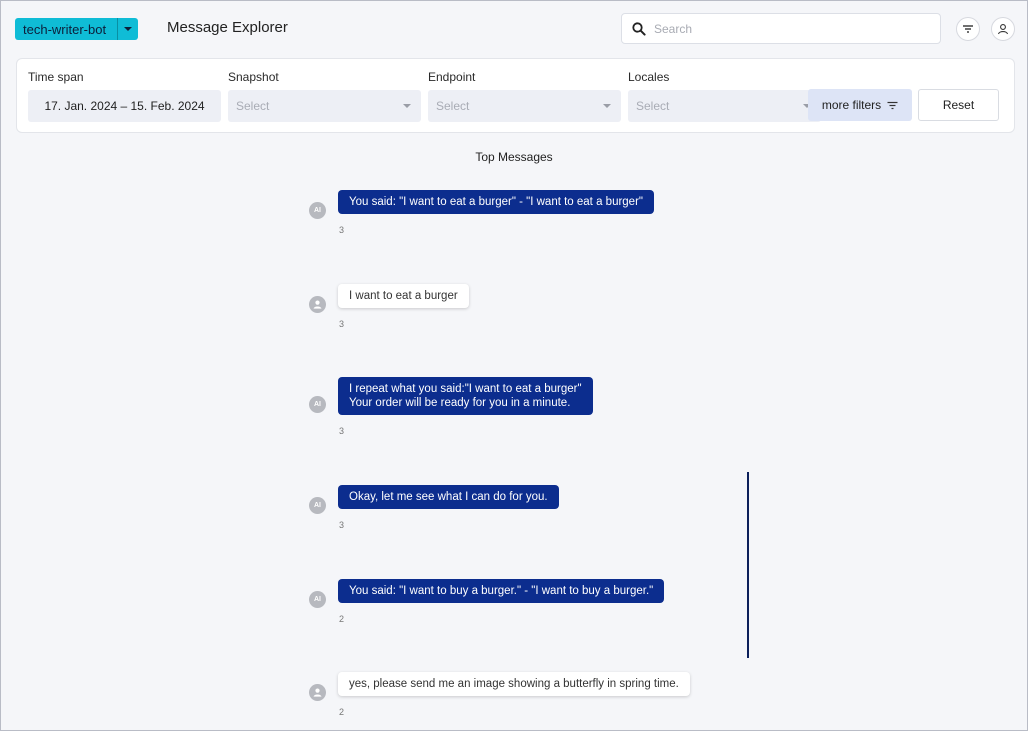  What do you see at coordinates (958, 105) in the screenshot?
I see `reset-button: Reset` at bounding box center [958, 105].